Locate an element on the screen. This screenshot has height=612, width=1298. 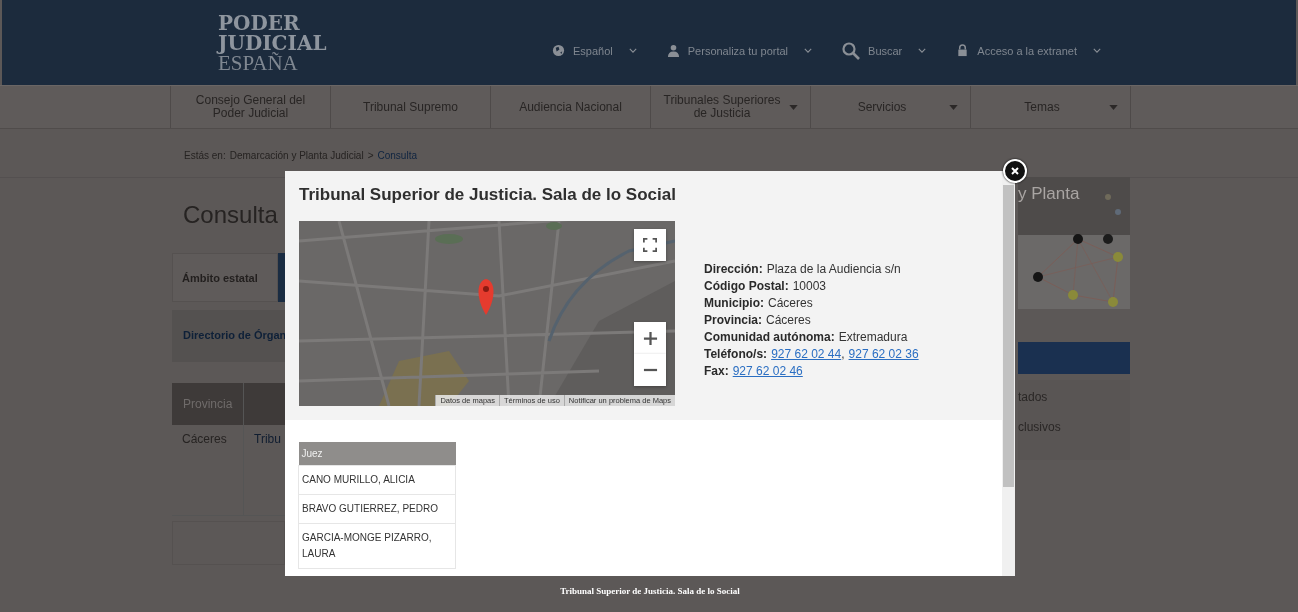
search-icon is located at coordinates (851, 50).